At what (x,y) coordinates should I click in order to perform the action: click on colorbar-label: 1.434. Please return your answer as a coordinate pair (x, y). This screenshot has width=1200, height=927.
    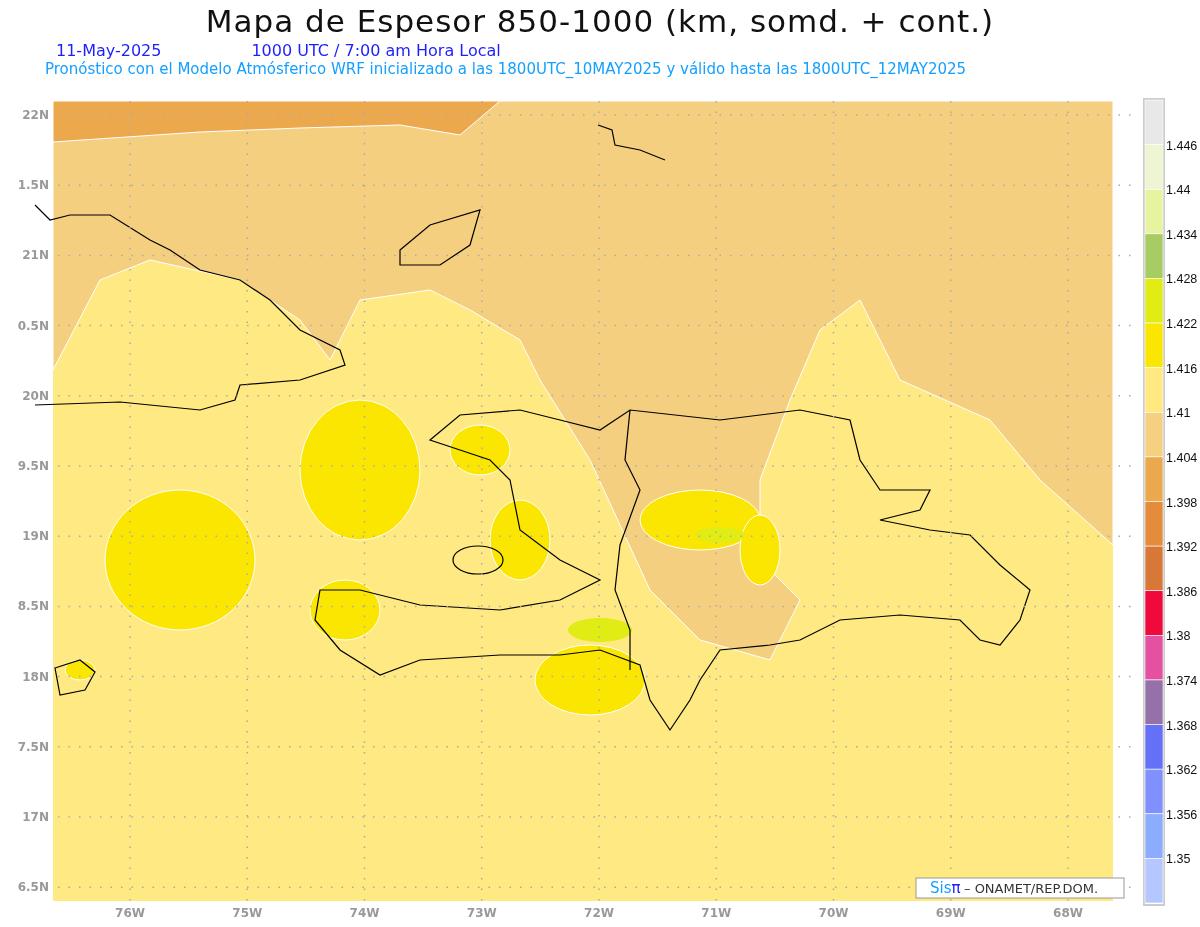
    Looking at the image, I should click on (1182, 234).